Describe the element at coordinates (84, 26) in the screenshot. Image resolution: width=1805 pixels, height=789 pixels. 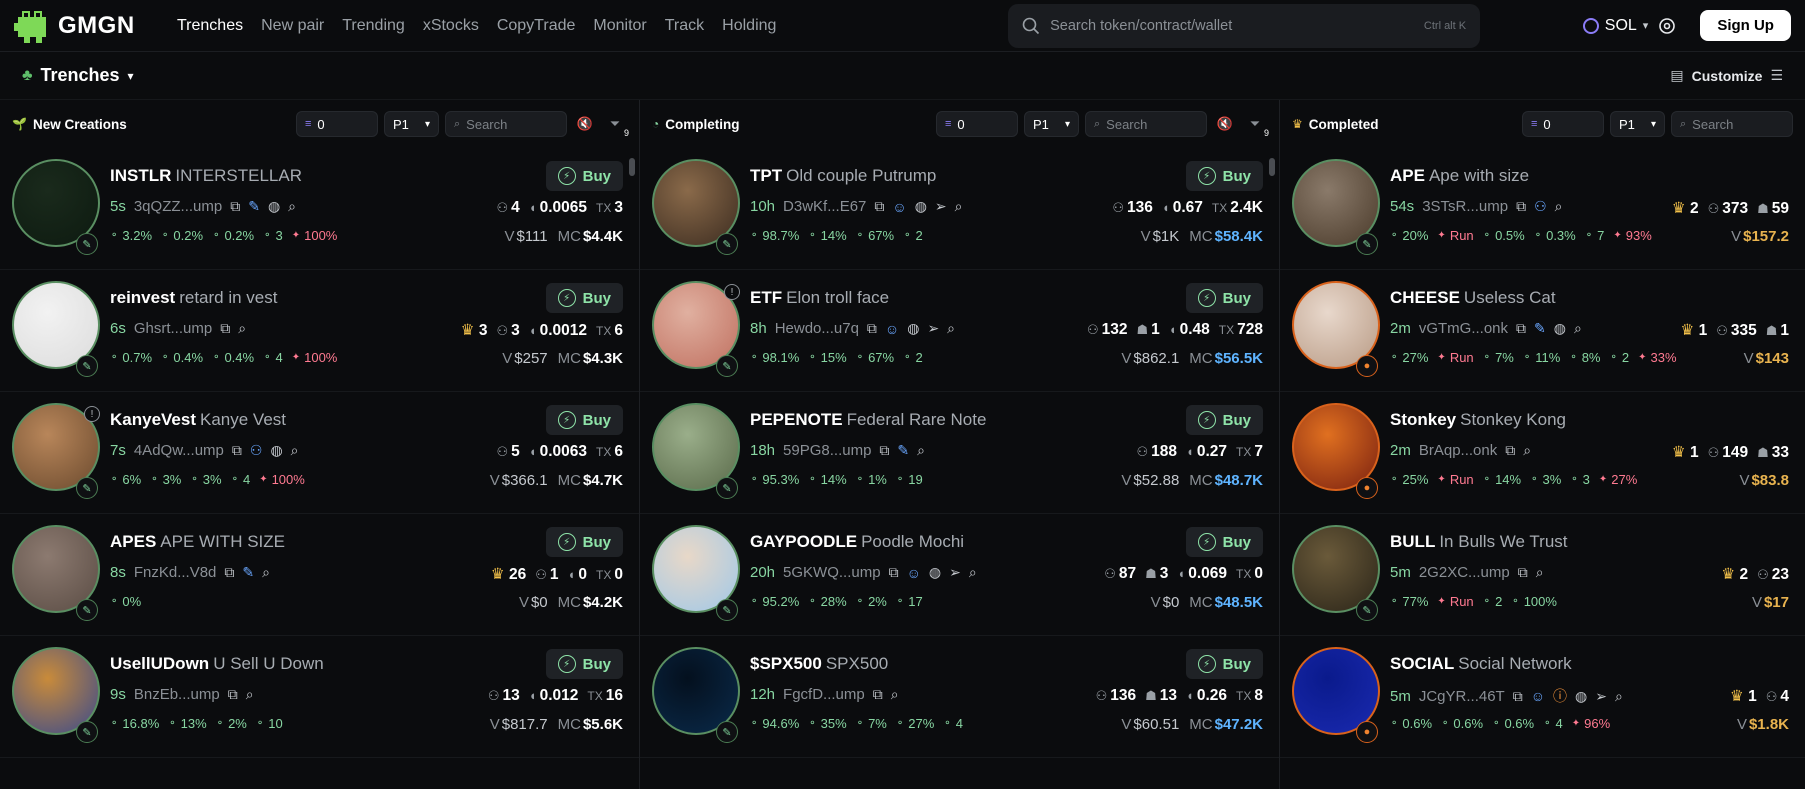
I see `logo: GMGN` at that location.